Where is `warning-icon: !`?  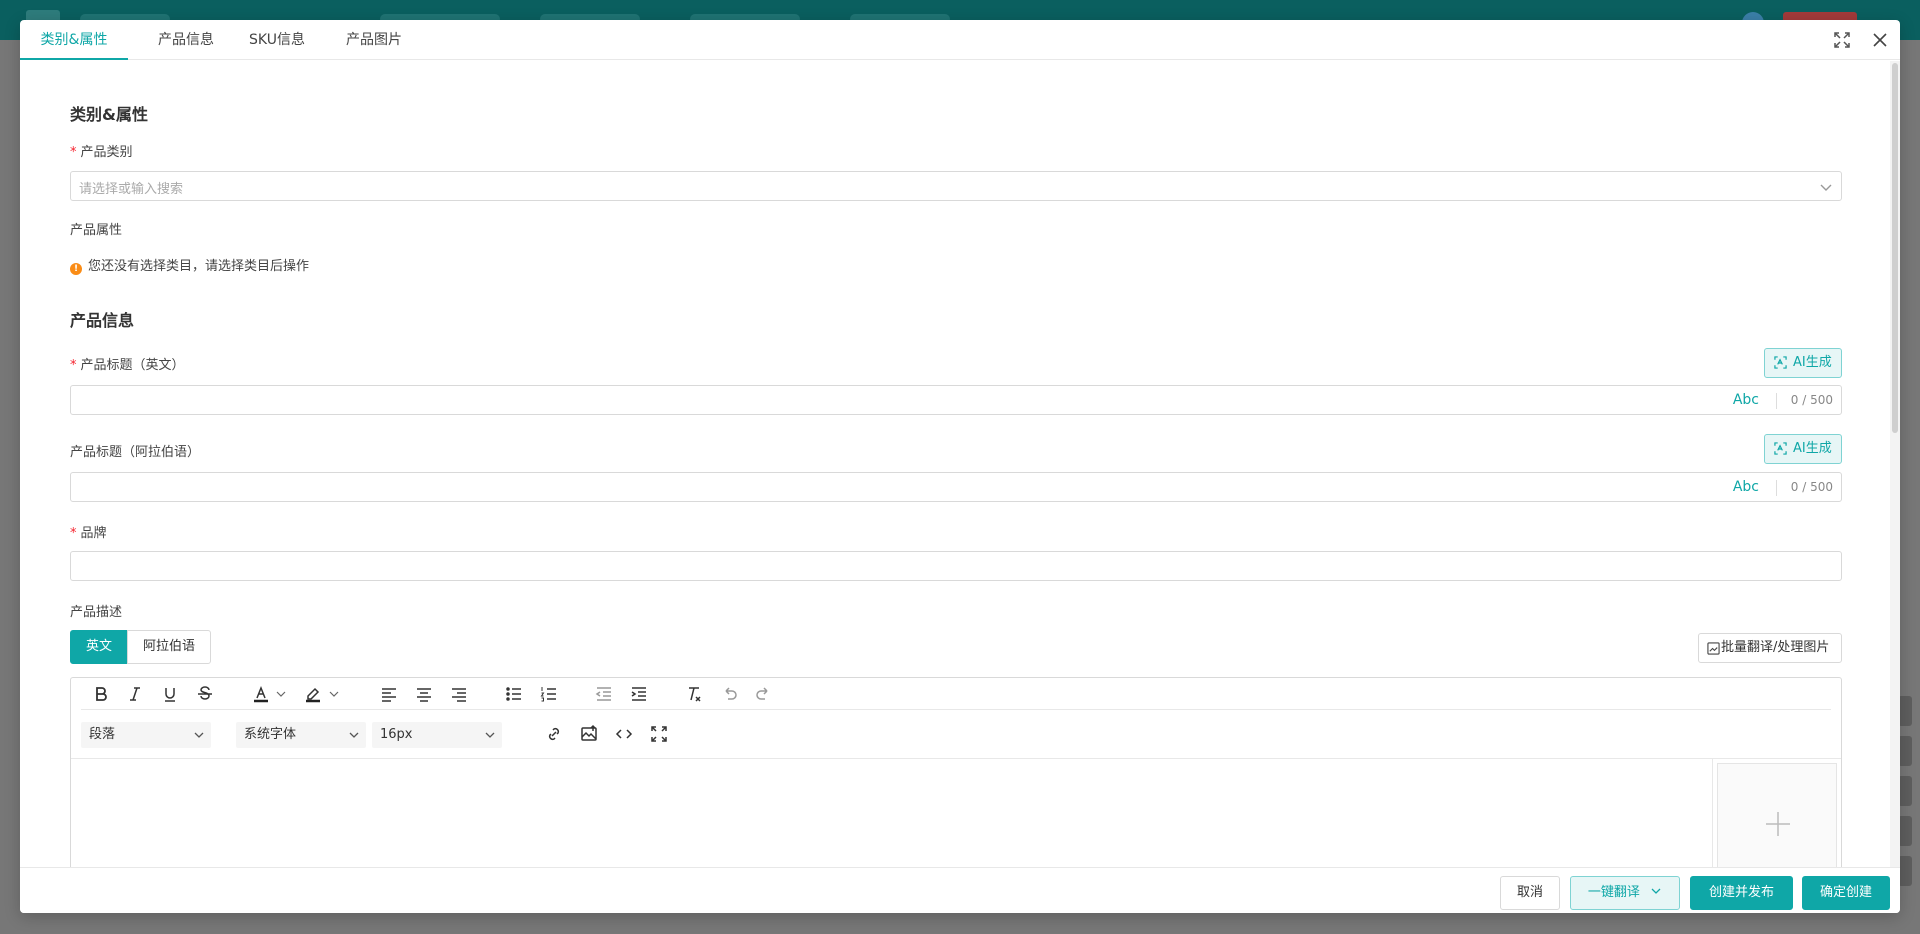
warning-icon: ! is located at coordinates (76, 269).